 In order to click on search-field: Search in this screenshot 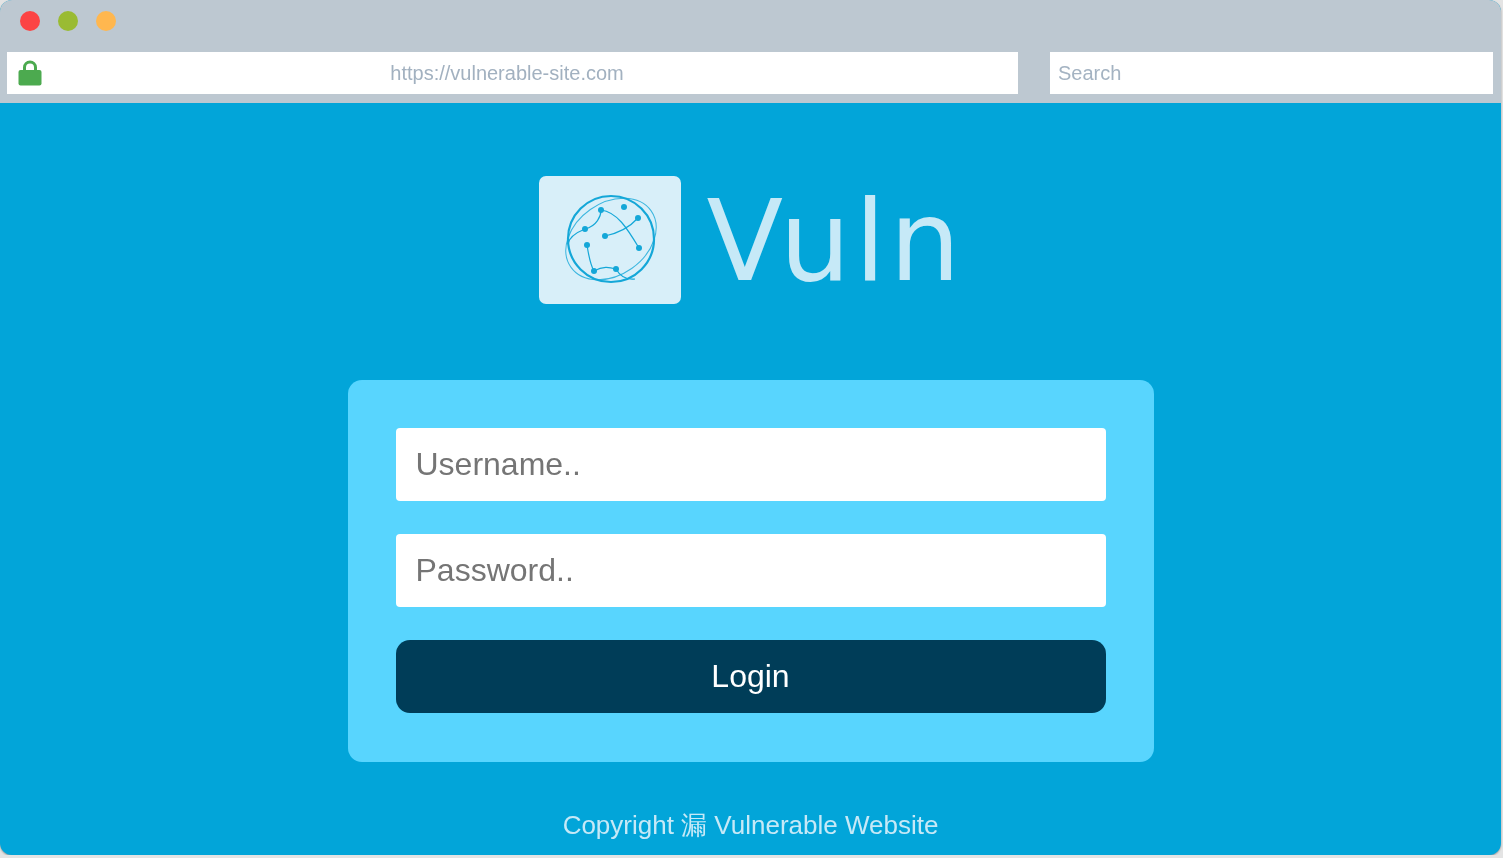, I will do `click(1271, 73)`.